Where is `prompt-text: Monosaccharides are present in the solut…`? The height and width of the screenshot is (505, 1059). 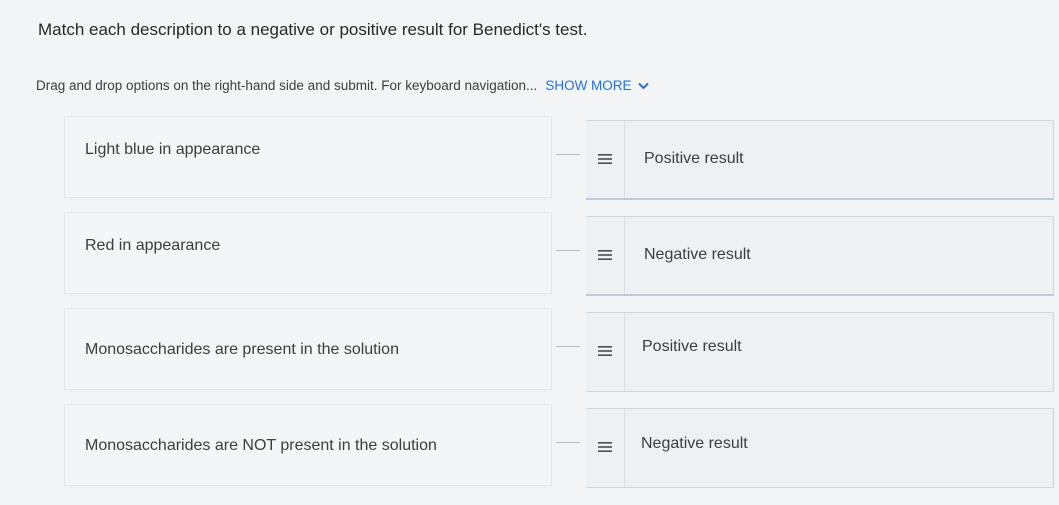 prompt-text: Monosaccharides are present in the solut… is located at coordinates (242, 349).